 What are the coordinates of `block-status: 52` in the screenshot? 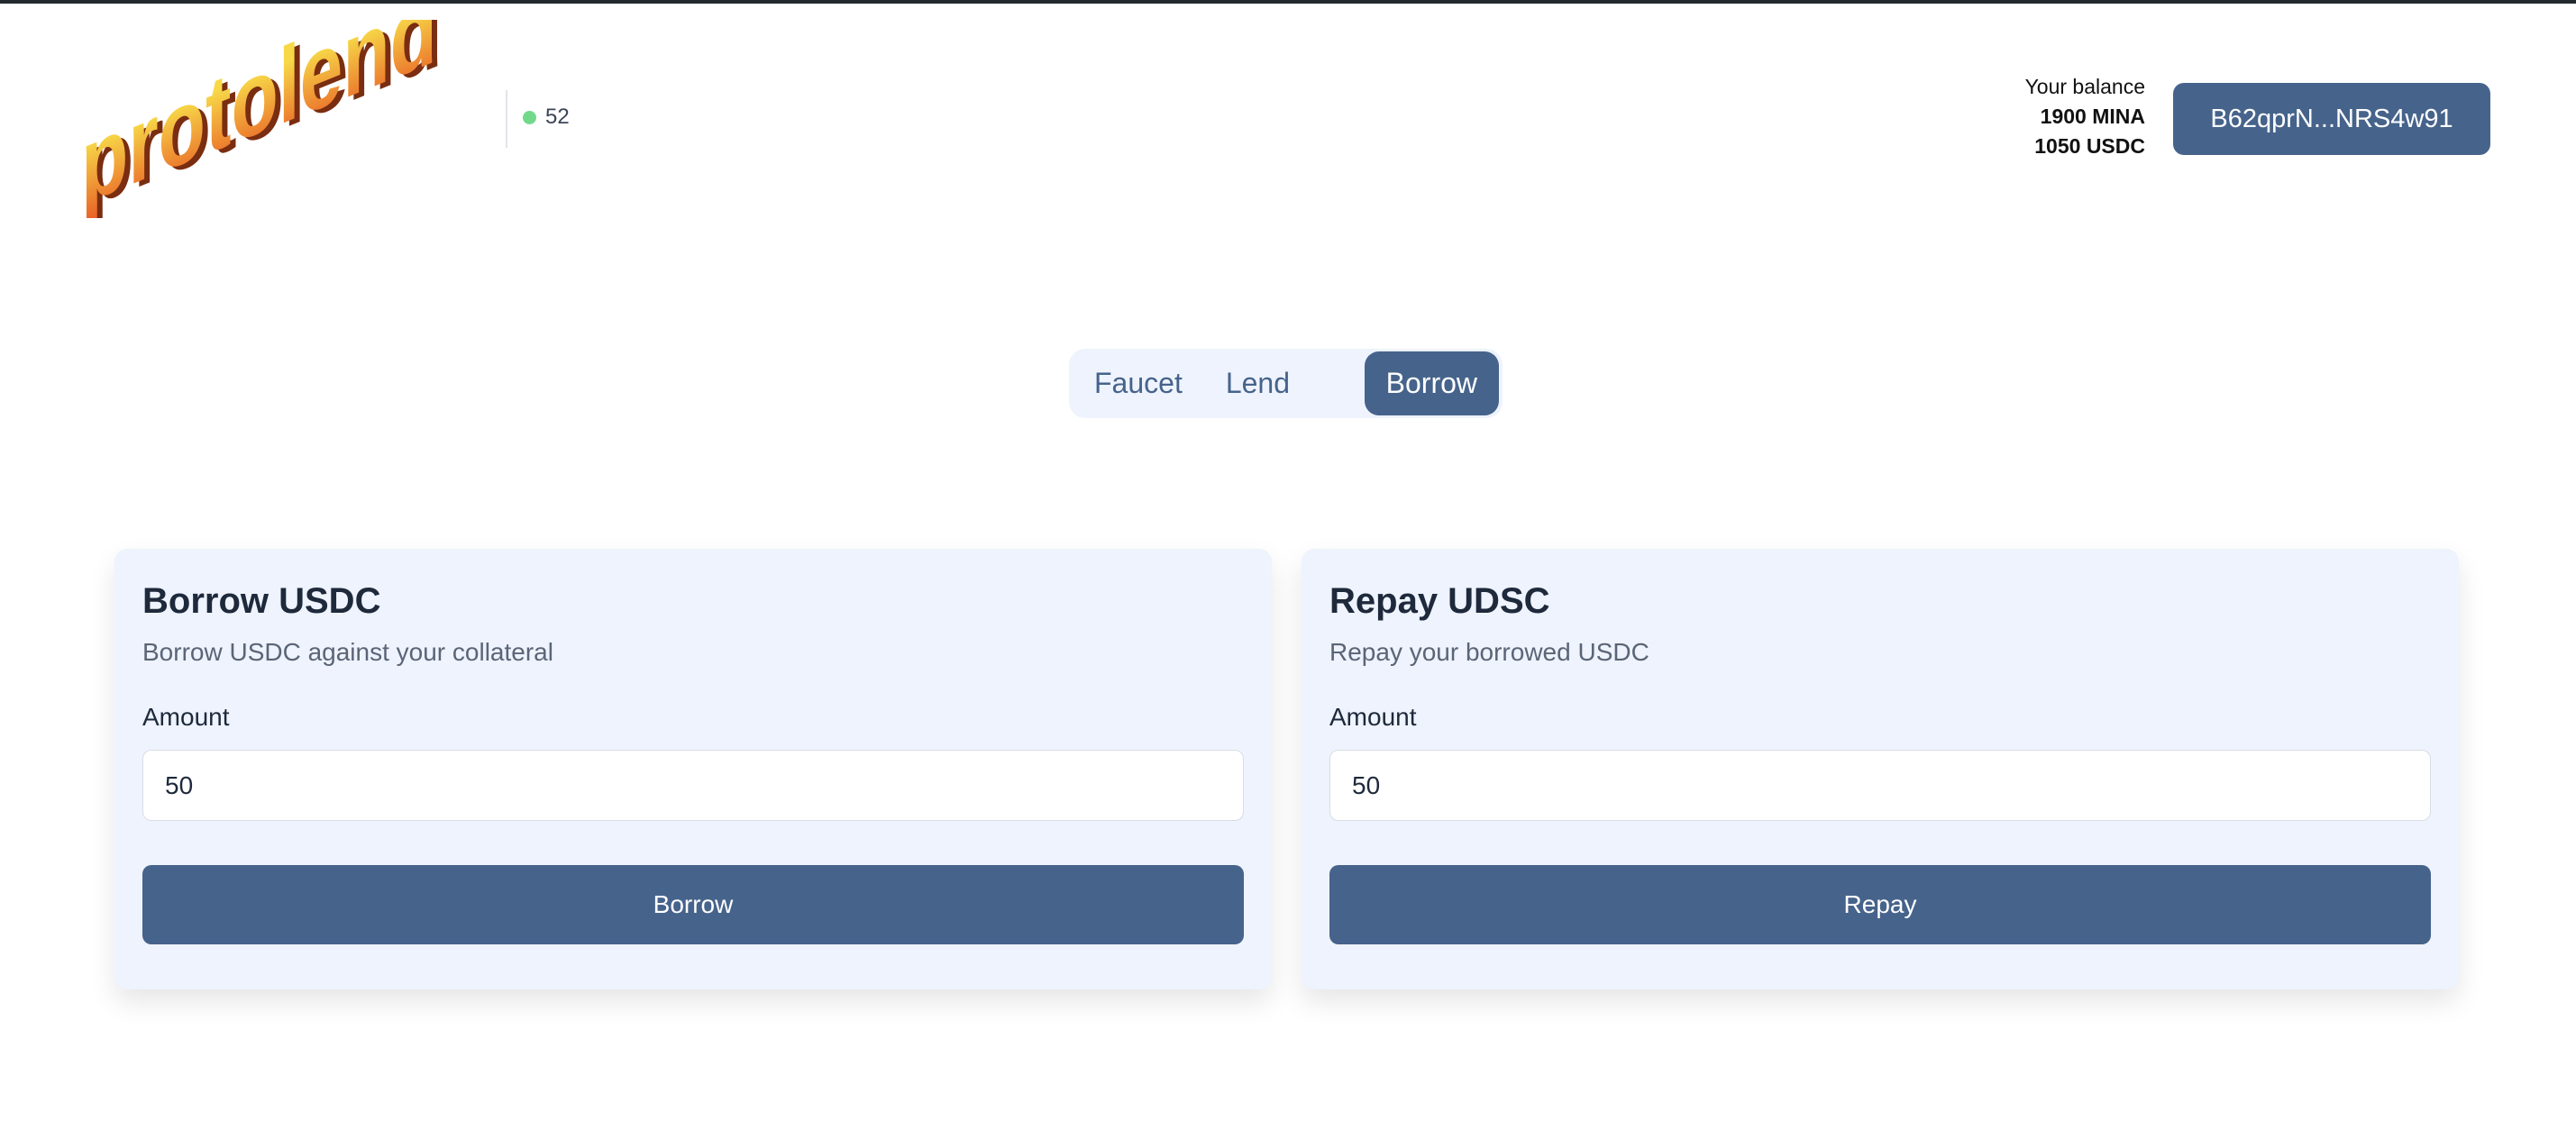 It's located at (546, 117).